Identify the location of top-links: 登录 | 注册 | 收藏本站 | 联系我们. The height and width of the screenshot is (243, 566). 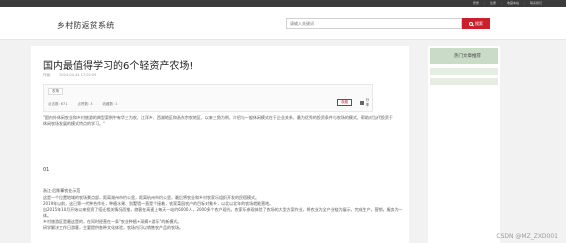
(507, 3).